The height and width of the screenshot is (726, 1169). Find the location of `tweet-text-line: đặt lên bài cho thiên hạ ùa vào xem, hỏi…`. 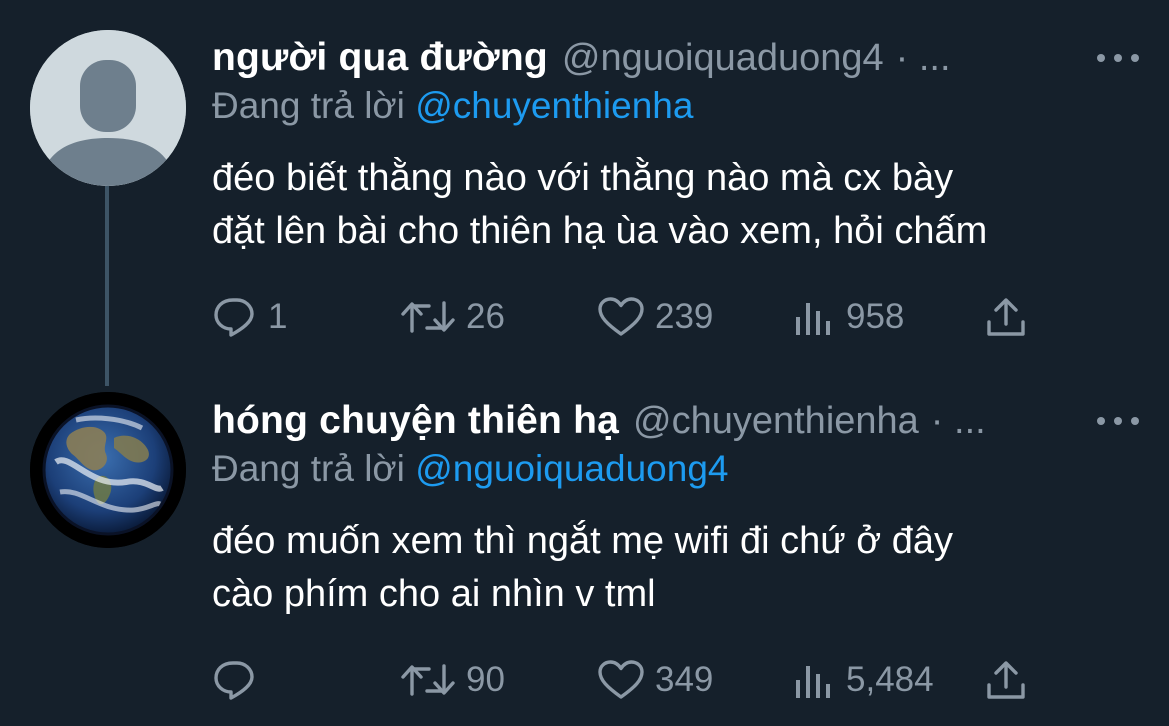

tweet-text-line: đặt lên bài cho thiên hạ ùa vào xem, hỏi… is located at coordinates (600, 231).